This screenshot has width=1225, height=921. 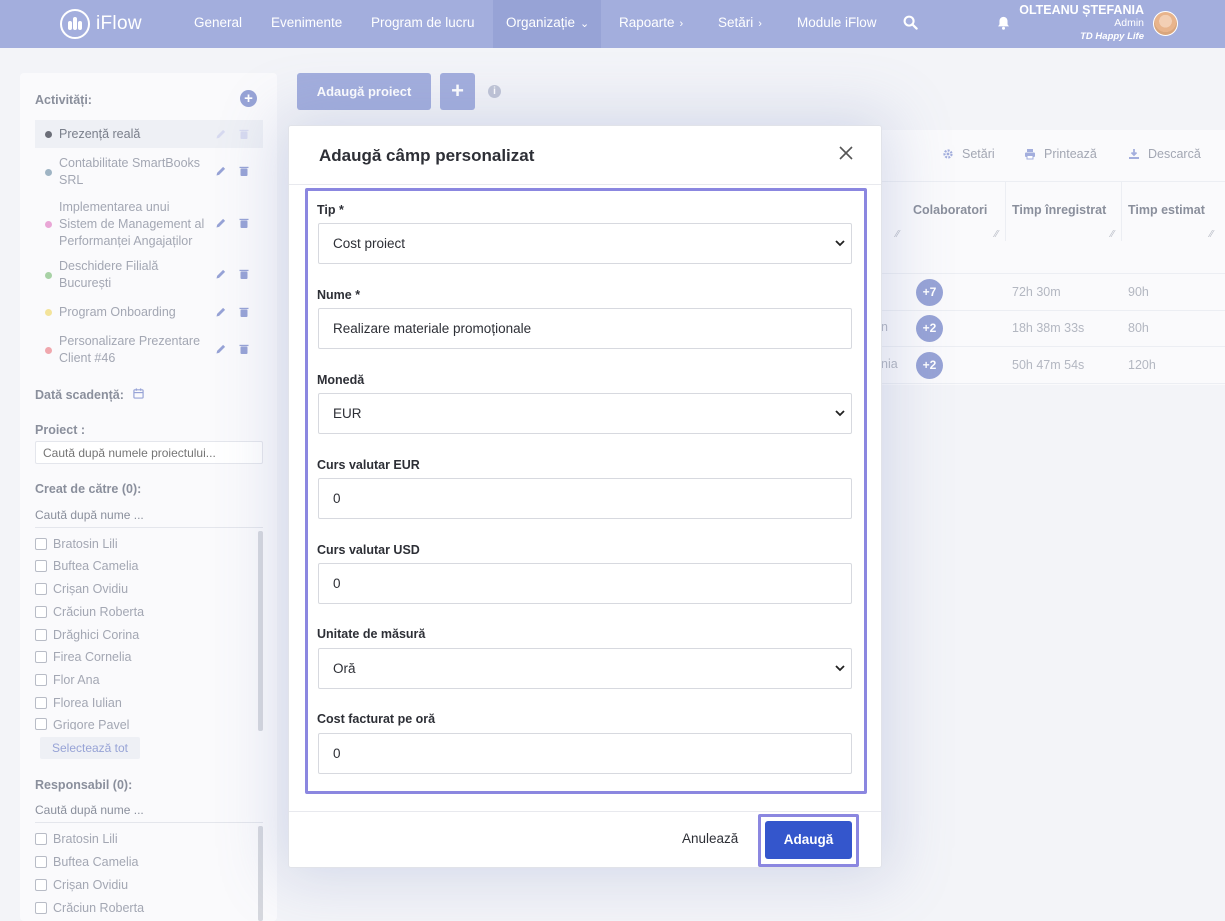 I want to click on settings-button: Setări, so click(x=968, y=154).